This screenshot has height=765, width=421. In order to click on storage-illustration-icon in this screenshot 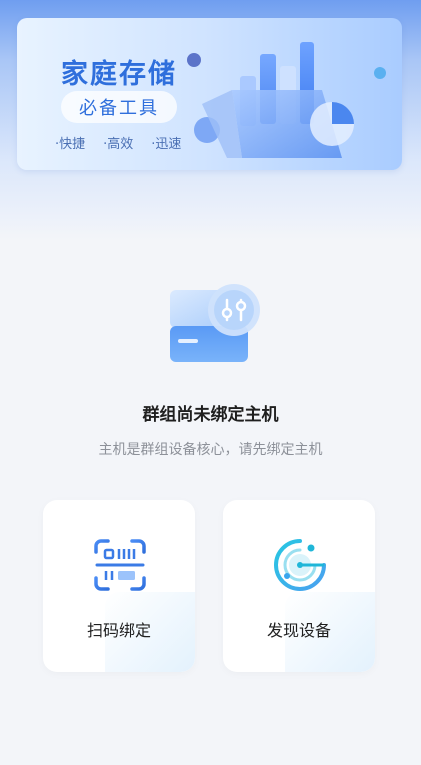, I will do `click(286, 100)`.